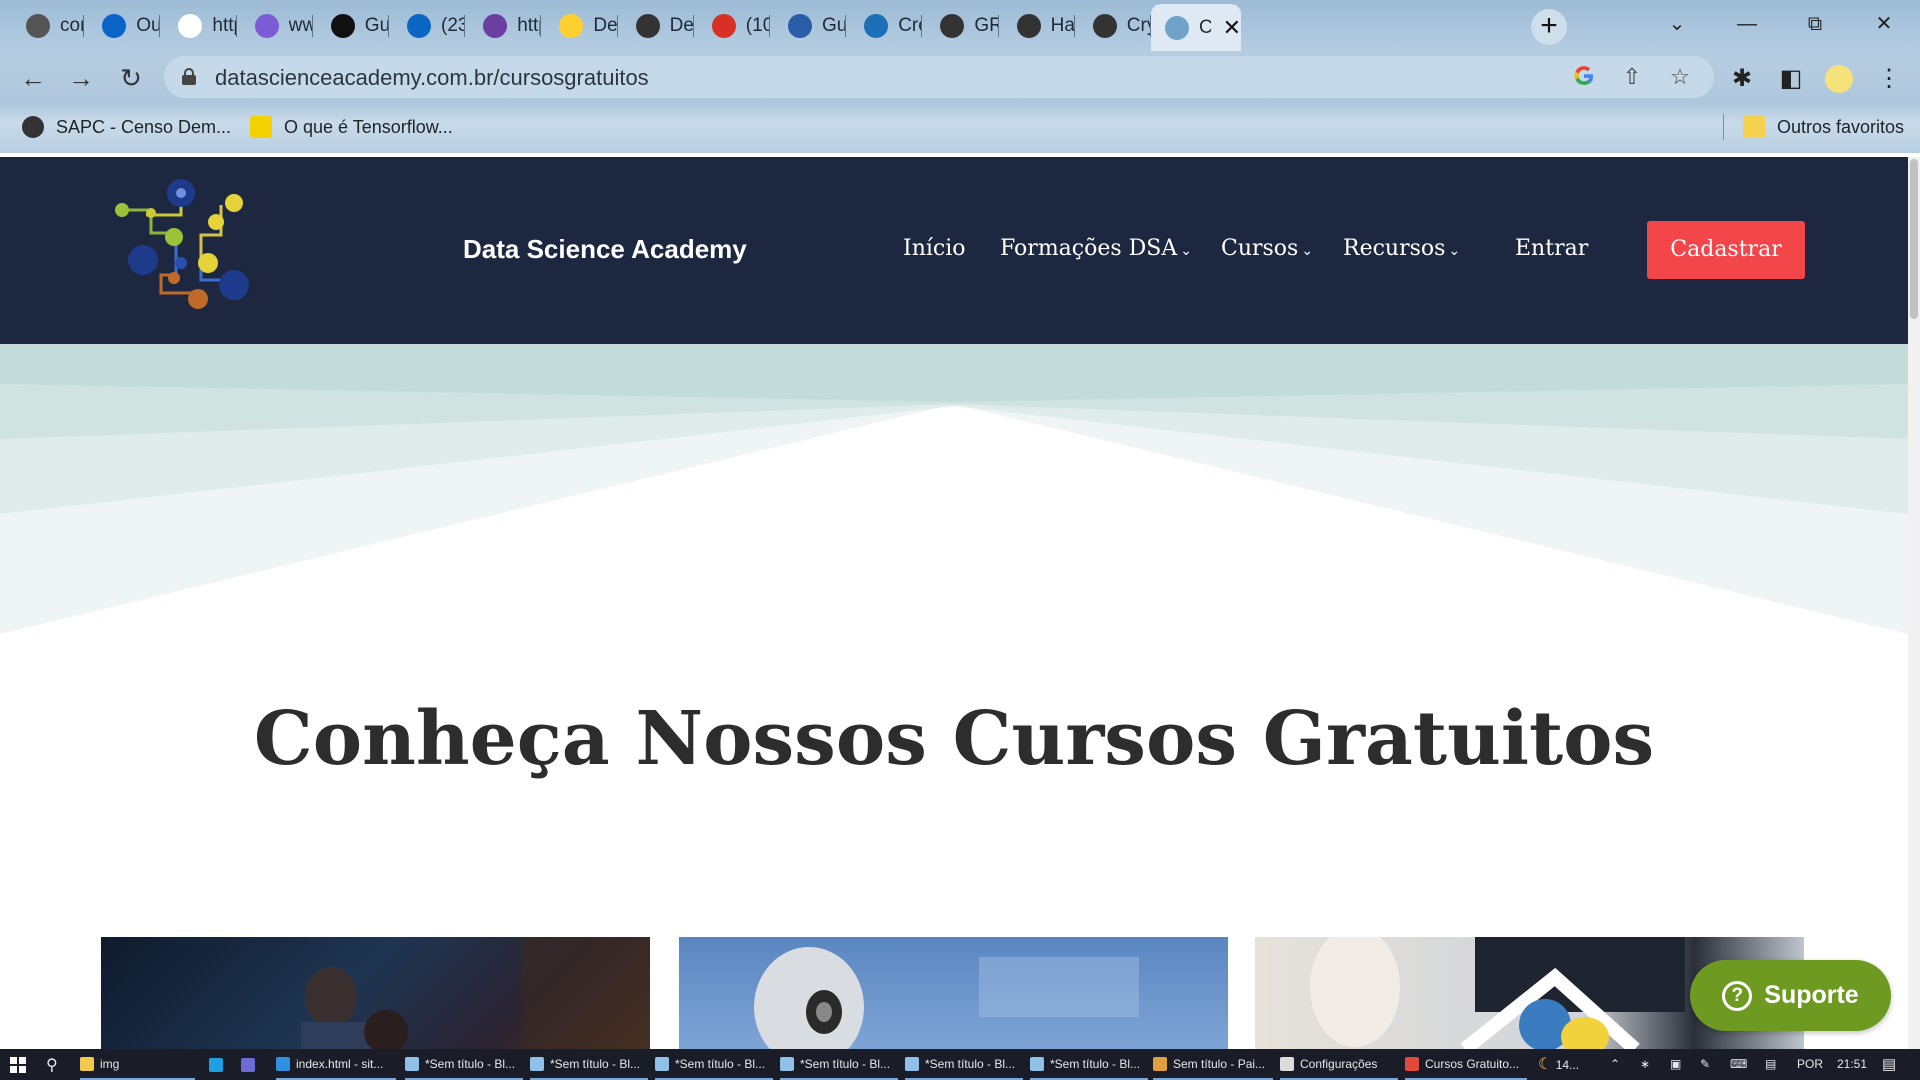  I want to click on keyboard-icon: ⌨, so click(1738, 1064).